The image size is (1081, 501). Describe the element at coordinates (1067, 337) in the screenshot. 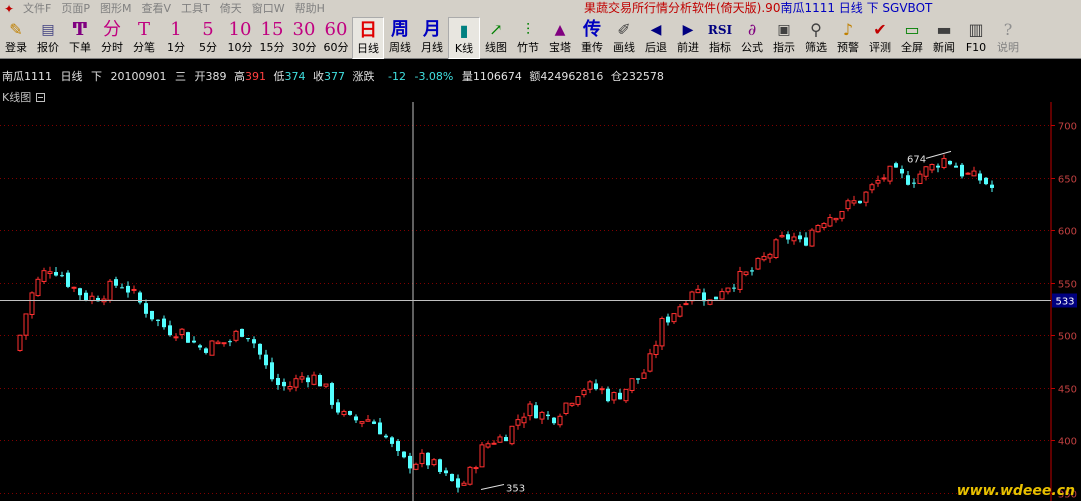

I see `price-tick-label: 500` at that location.